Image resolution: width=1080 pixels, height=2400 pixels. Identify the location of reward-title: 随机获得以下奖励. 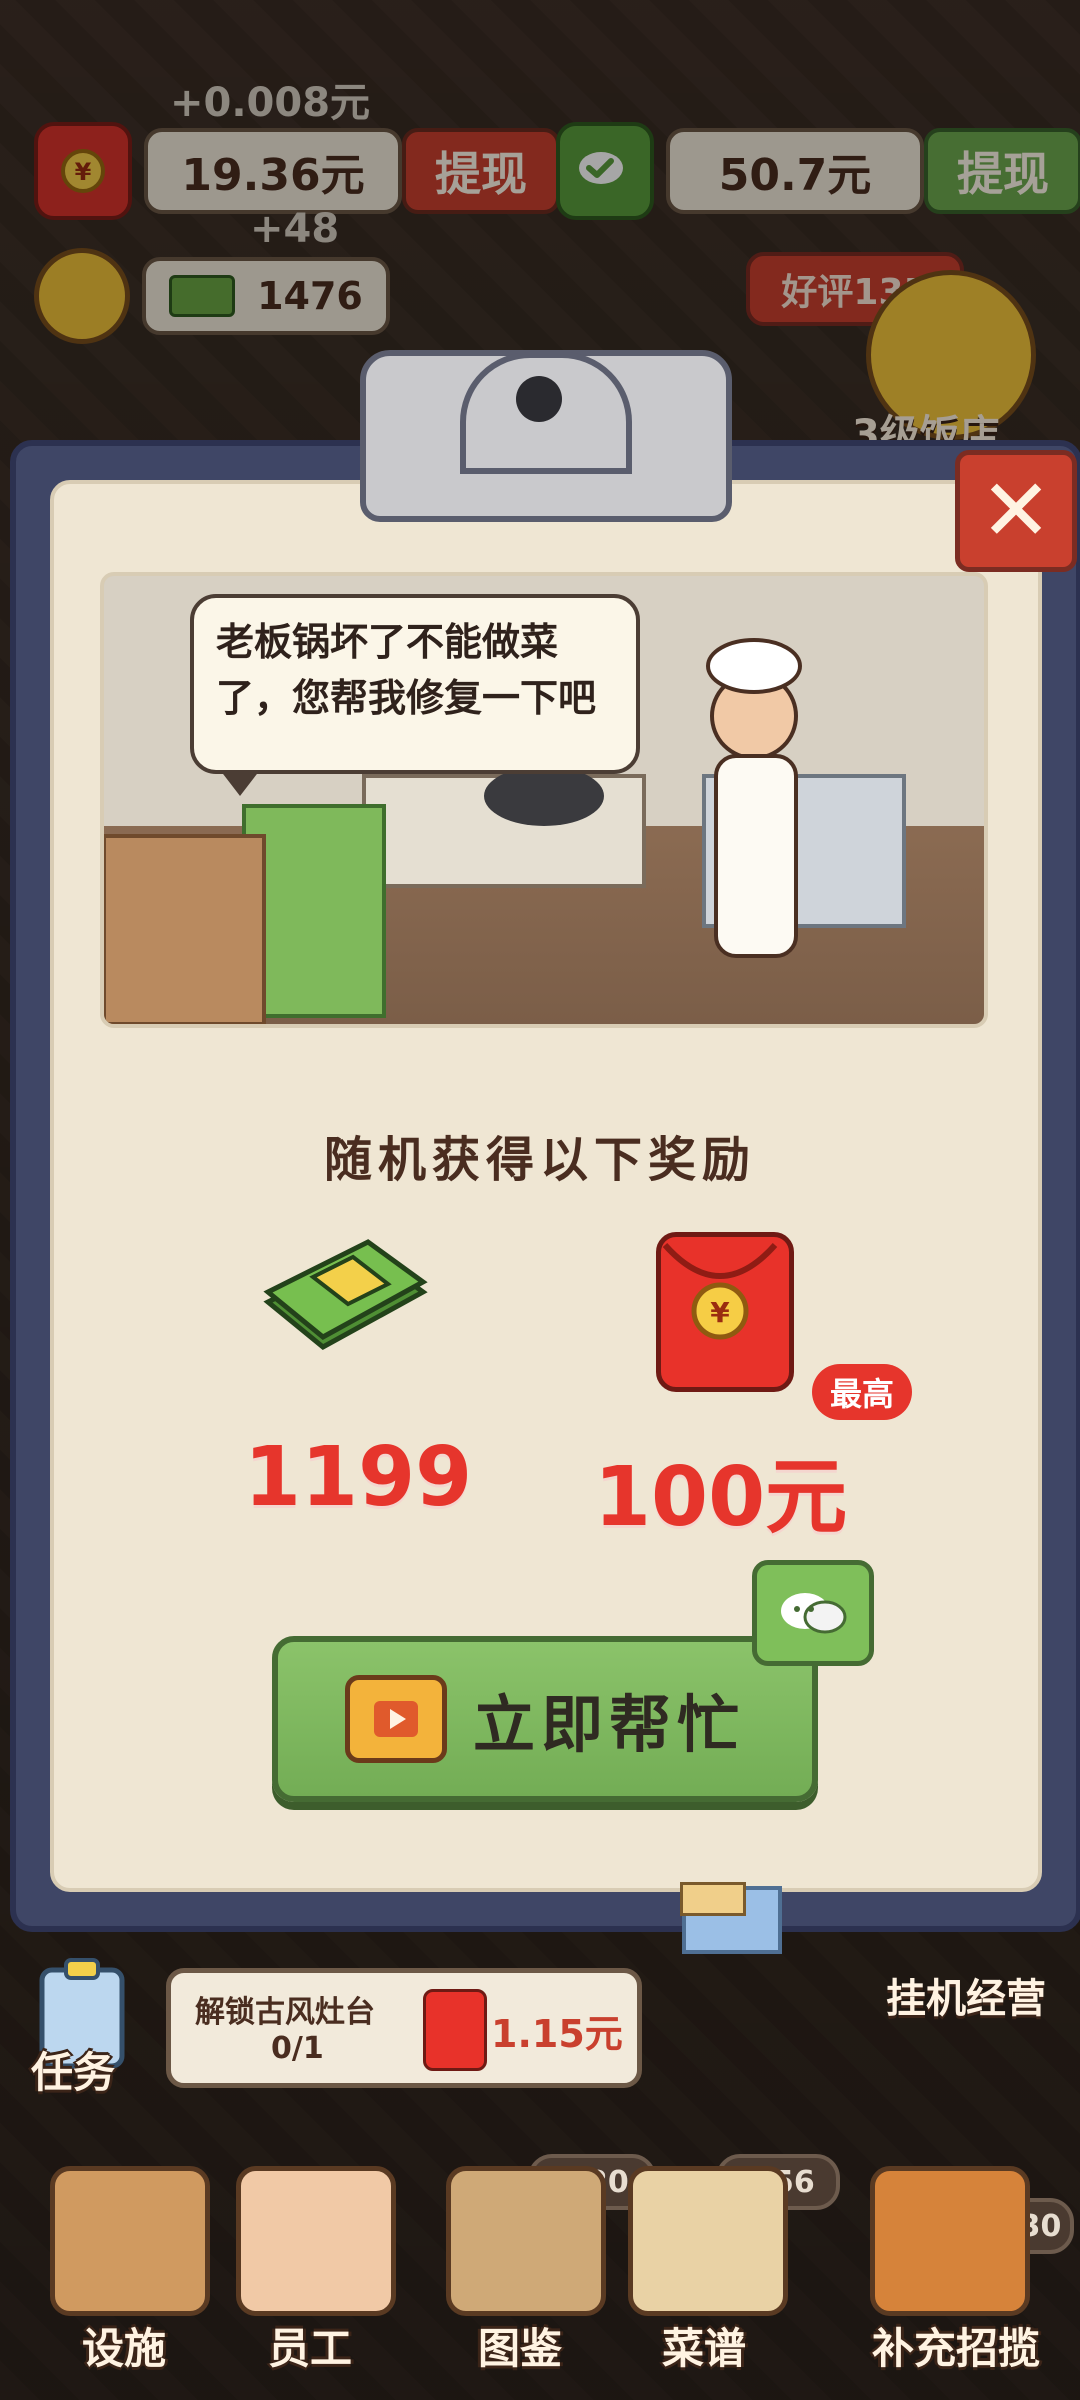
(539, 1160).